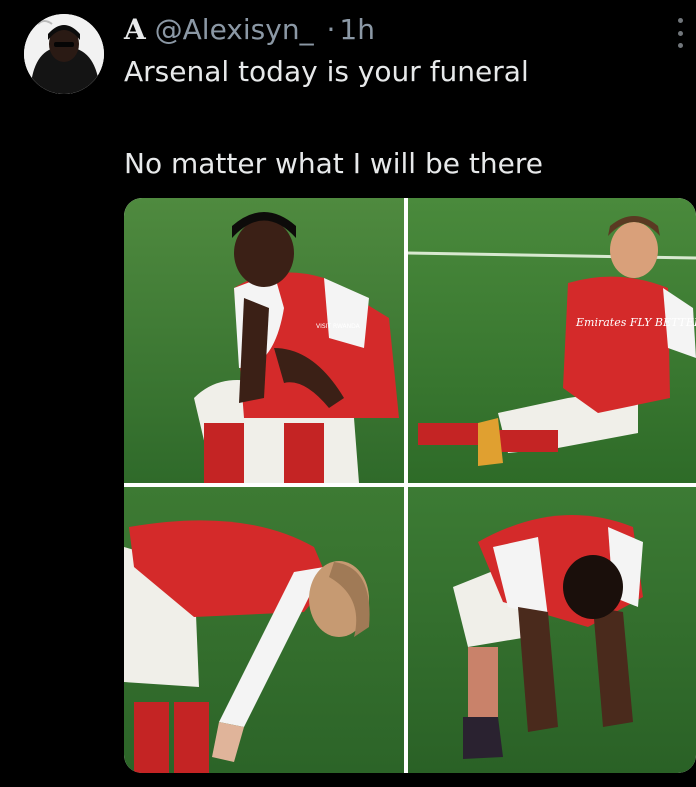 This screenshot has height=787, width=696. Describe the element at coordinates (264, 630) in the screenshot. I see `media-image-player-bending` at that location.